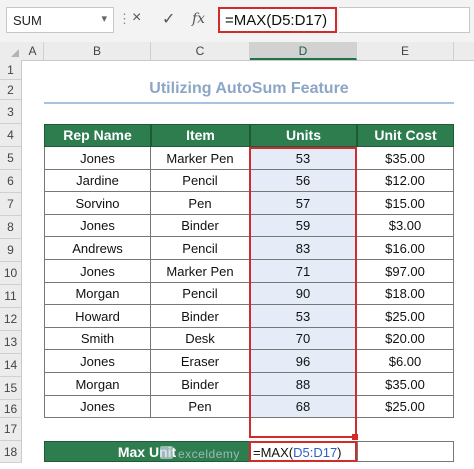 This screenshot has width=474, height=469. I want to click on cell-item: Desk, so click(200, 339).